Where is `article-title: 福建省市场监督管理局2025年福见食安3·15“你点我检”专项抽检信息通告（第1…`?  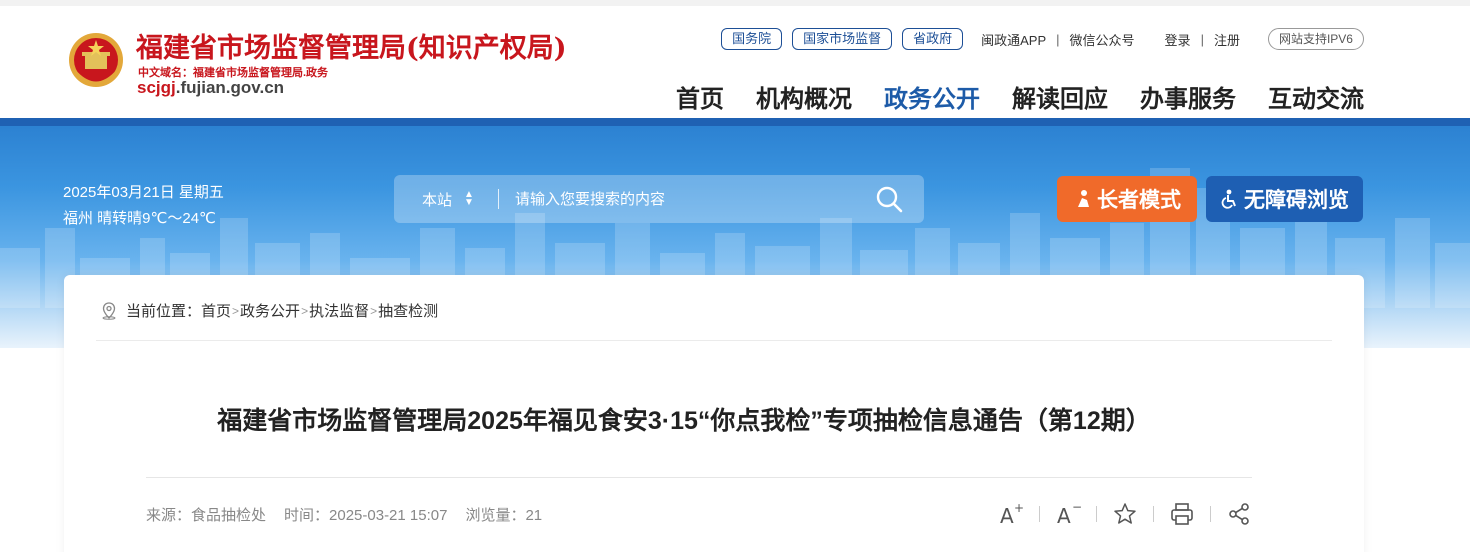
article-title: 福建省市场监督管理局2025年福见食安3·15“你点我检”专项抽检信息通告（第1… is located at coordinates (684, 421).